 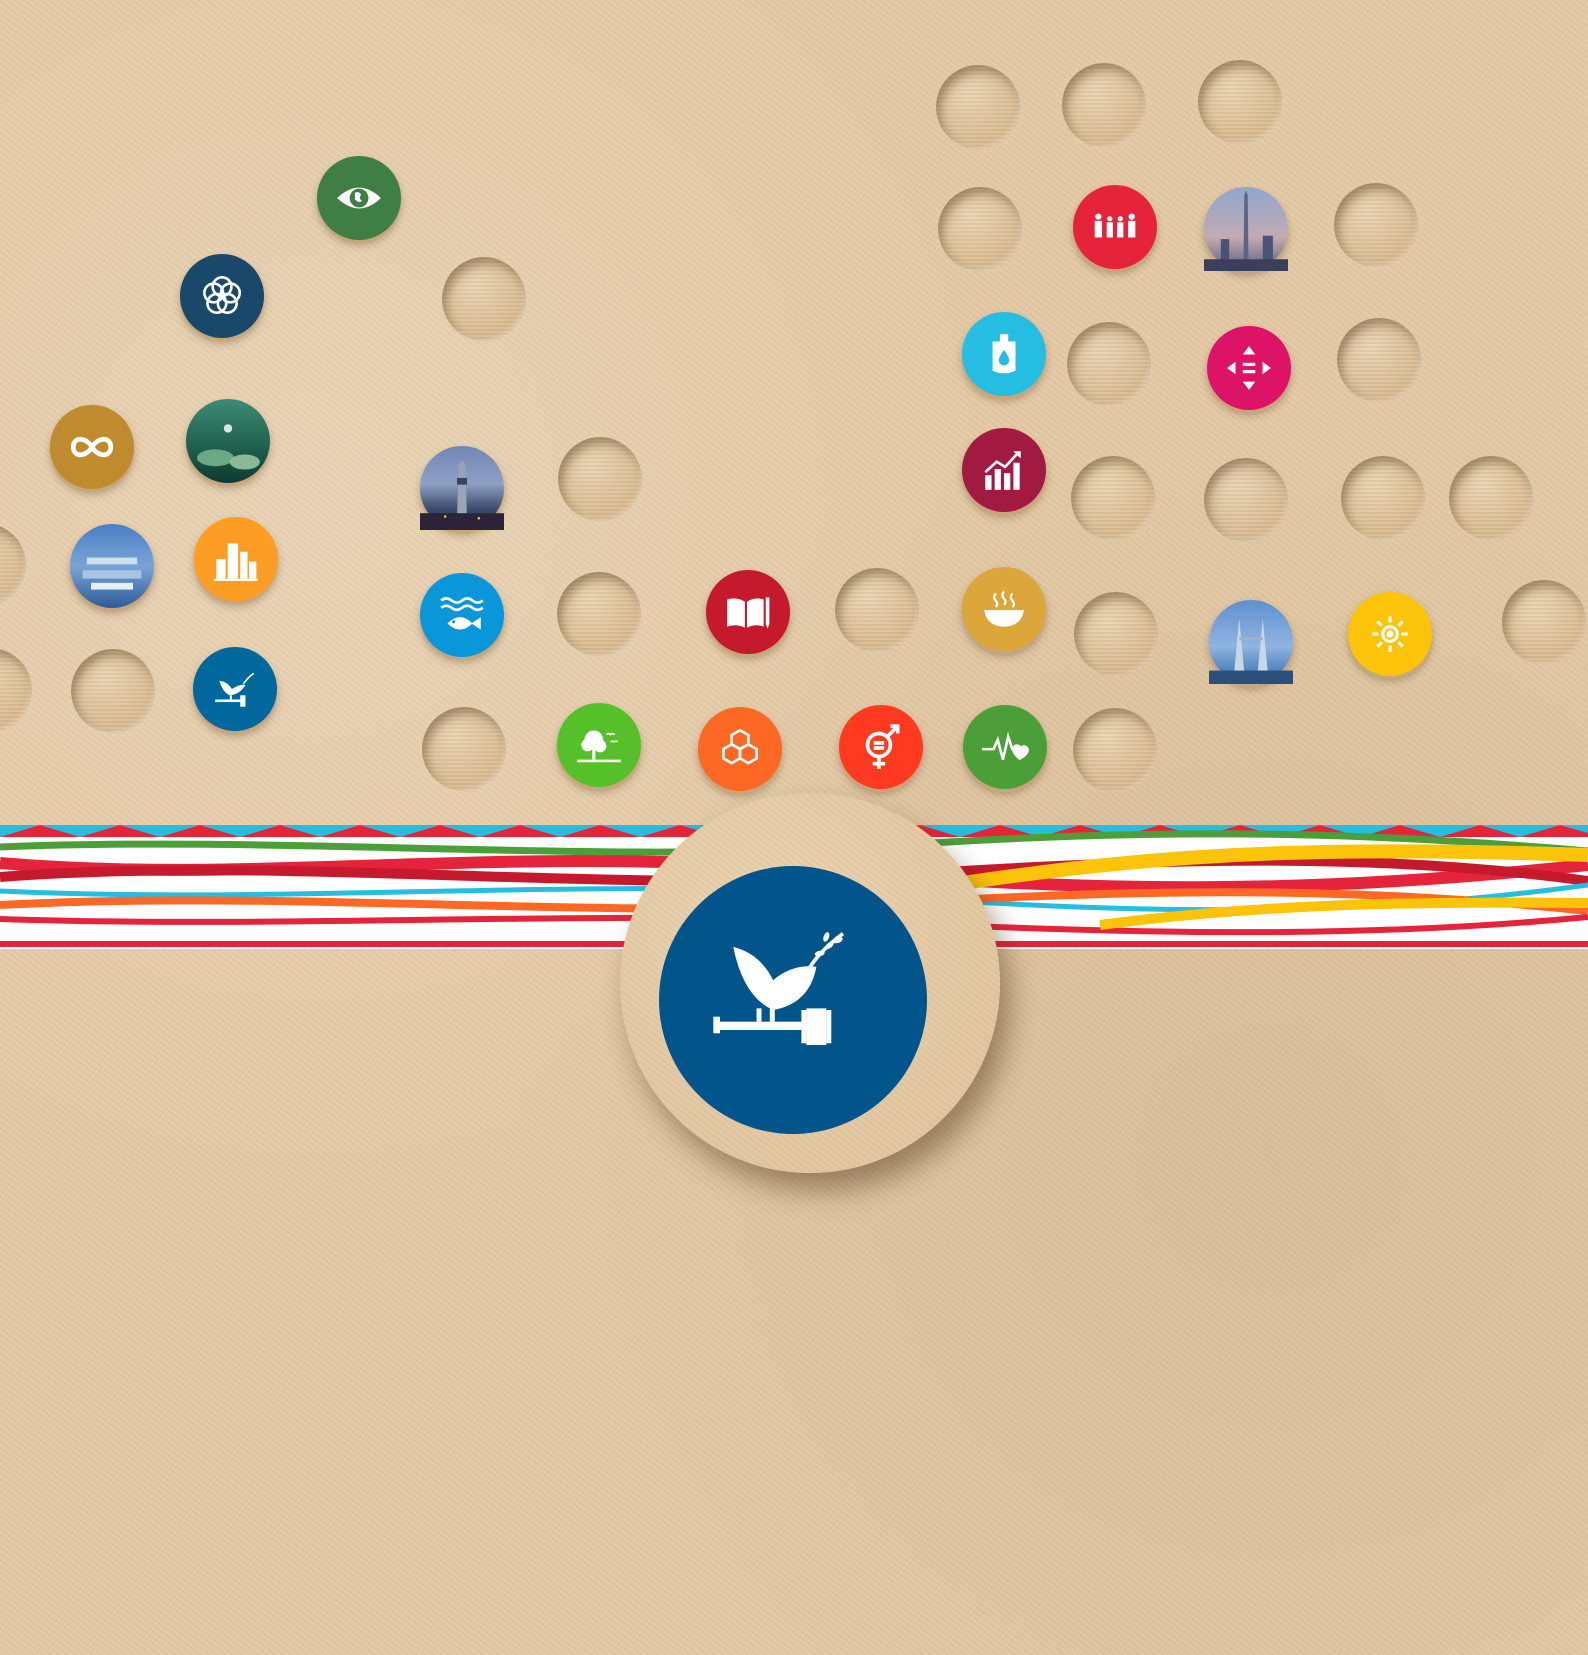 What do you see at coordinates (222, 296) in the screenshot?
I see `flower-rings-icon` at bounding box center [222, 296].